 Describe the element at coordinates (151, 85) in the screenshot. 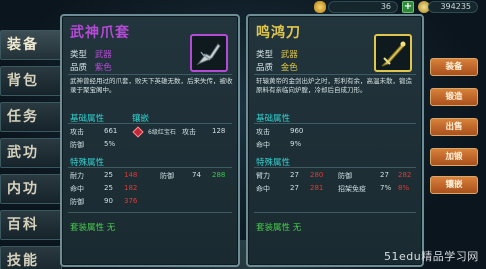

I see `item-description: 武神曾经用过的爪套，败天下英雄无数，后来失传，被收录于聚宝阁中。` at that location.